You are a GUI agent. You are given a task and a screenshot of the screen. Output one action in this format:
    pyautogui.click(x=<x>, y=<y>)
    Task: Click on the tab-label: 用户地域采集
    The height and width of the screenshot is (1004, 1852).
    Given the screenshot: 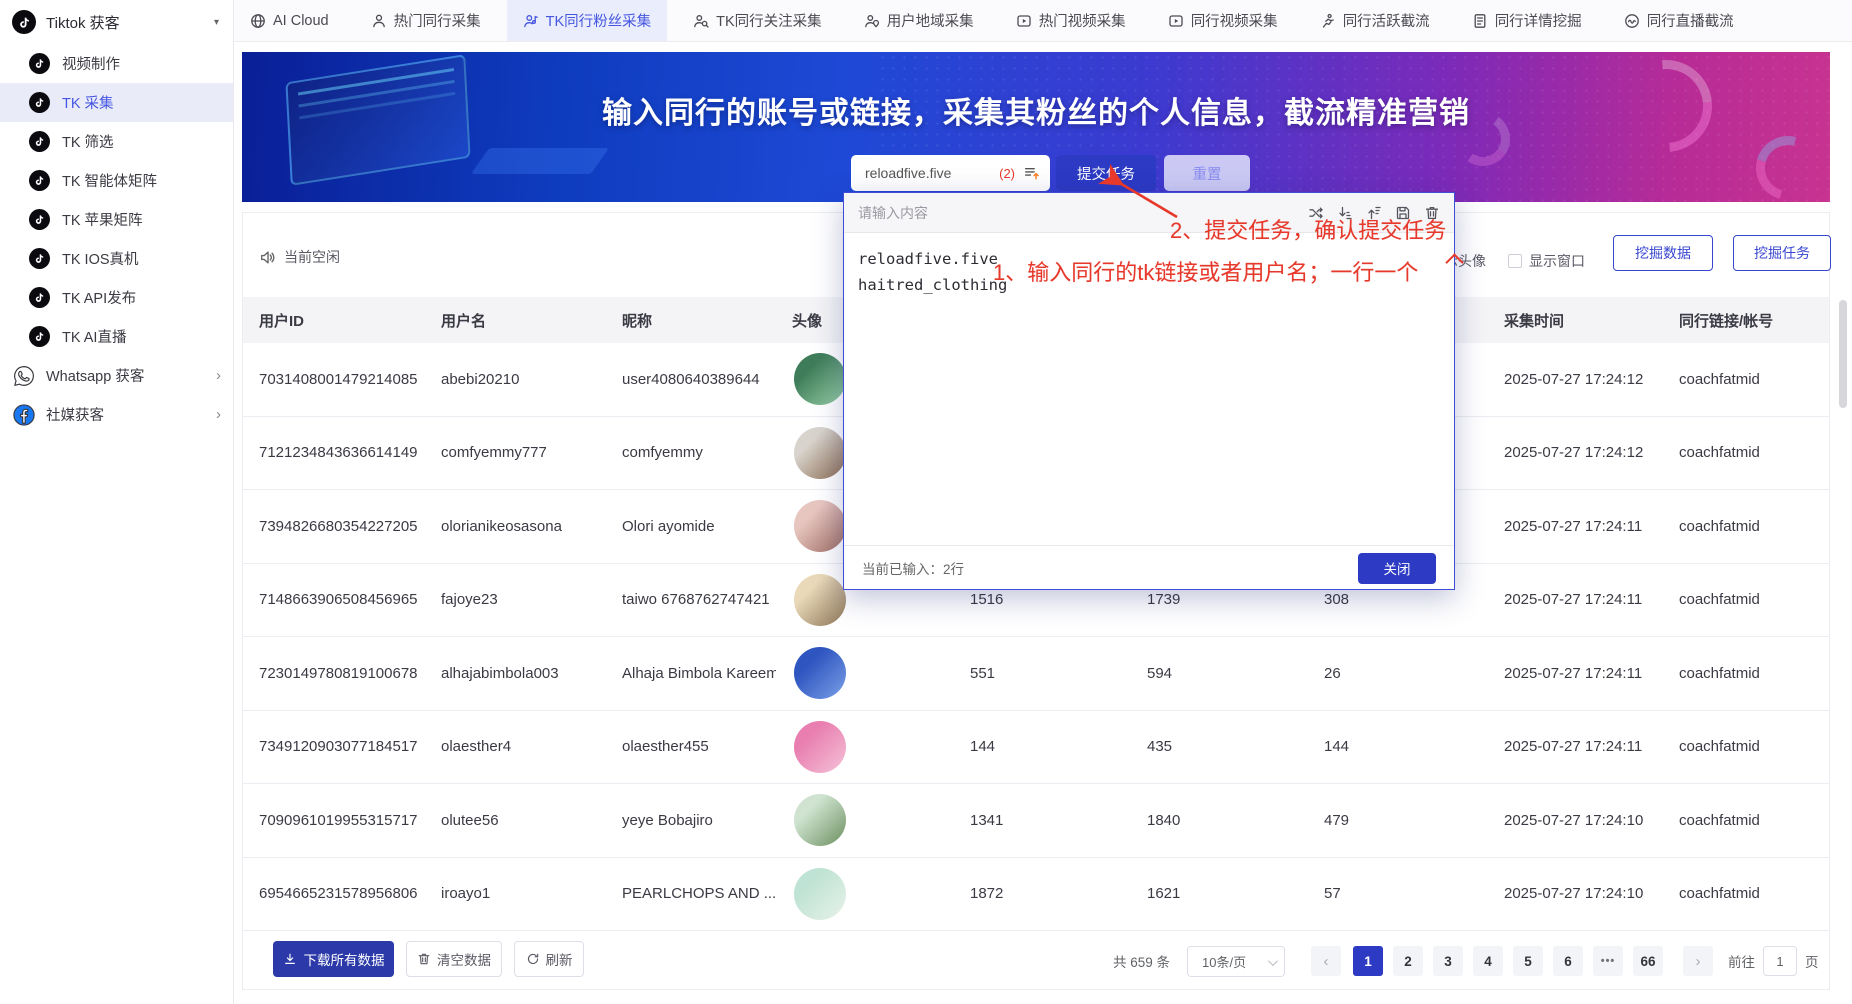 What is the action you would take?
    pyautogui.click(x=930, y=22)
    